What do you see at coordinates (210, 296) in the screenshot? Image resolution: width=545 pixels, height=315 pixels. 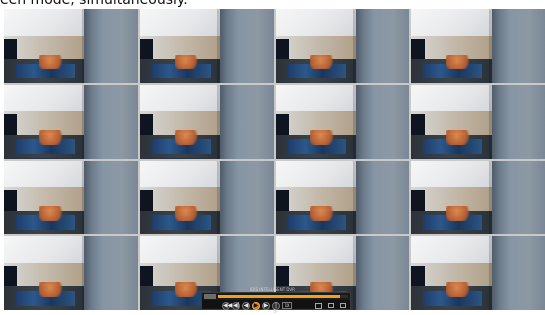 I see `timeline-time-box` at bounding box center [210, 296].